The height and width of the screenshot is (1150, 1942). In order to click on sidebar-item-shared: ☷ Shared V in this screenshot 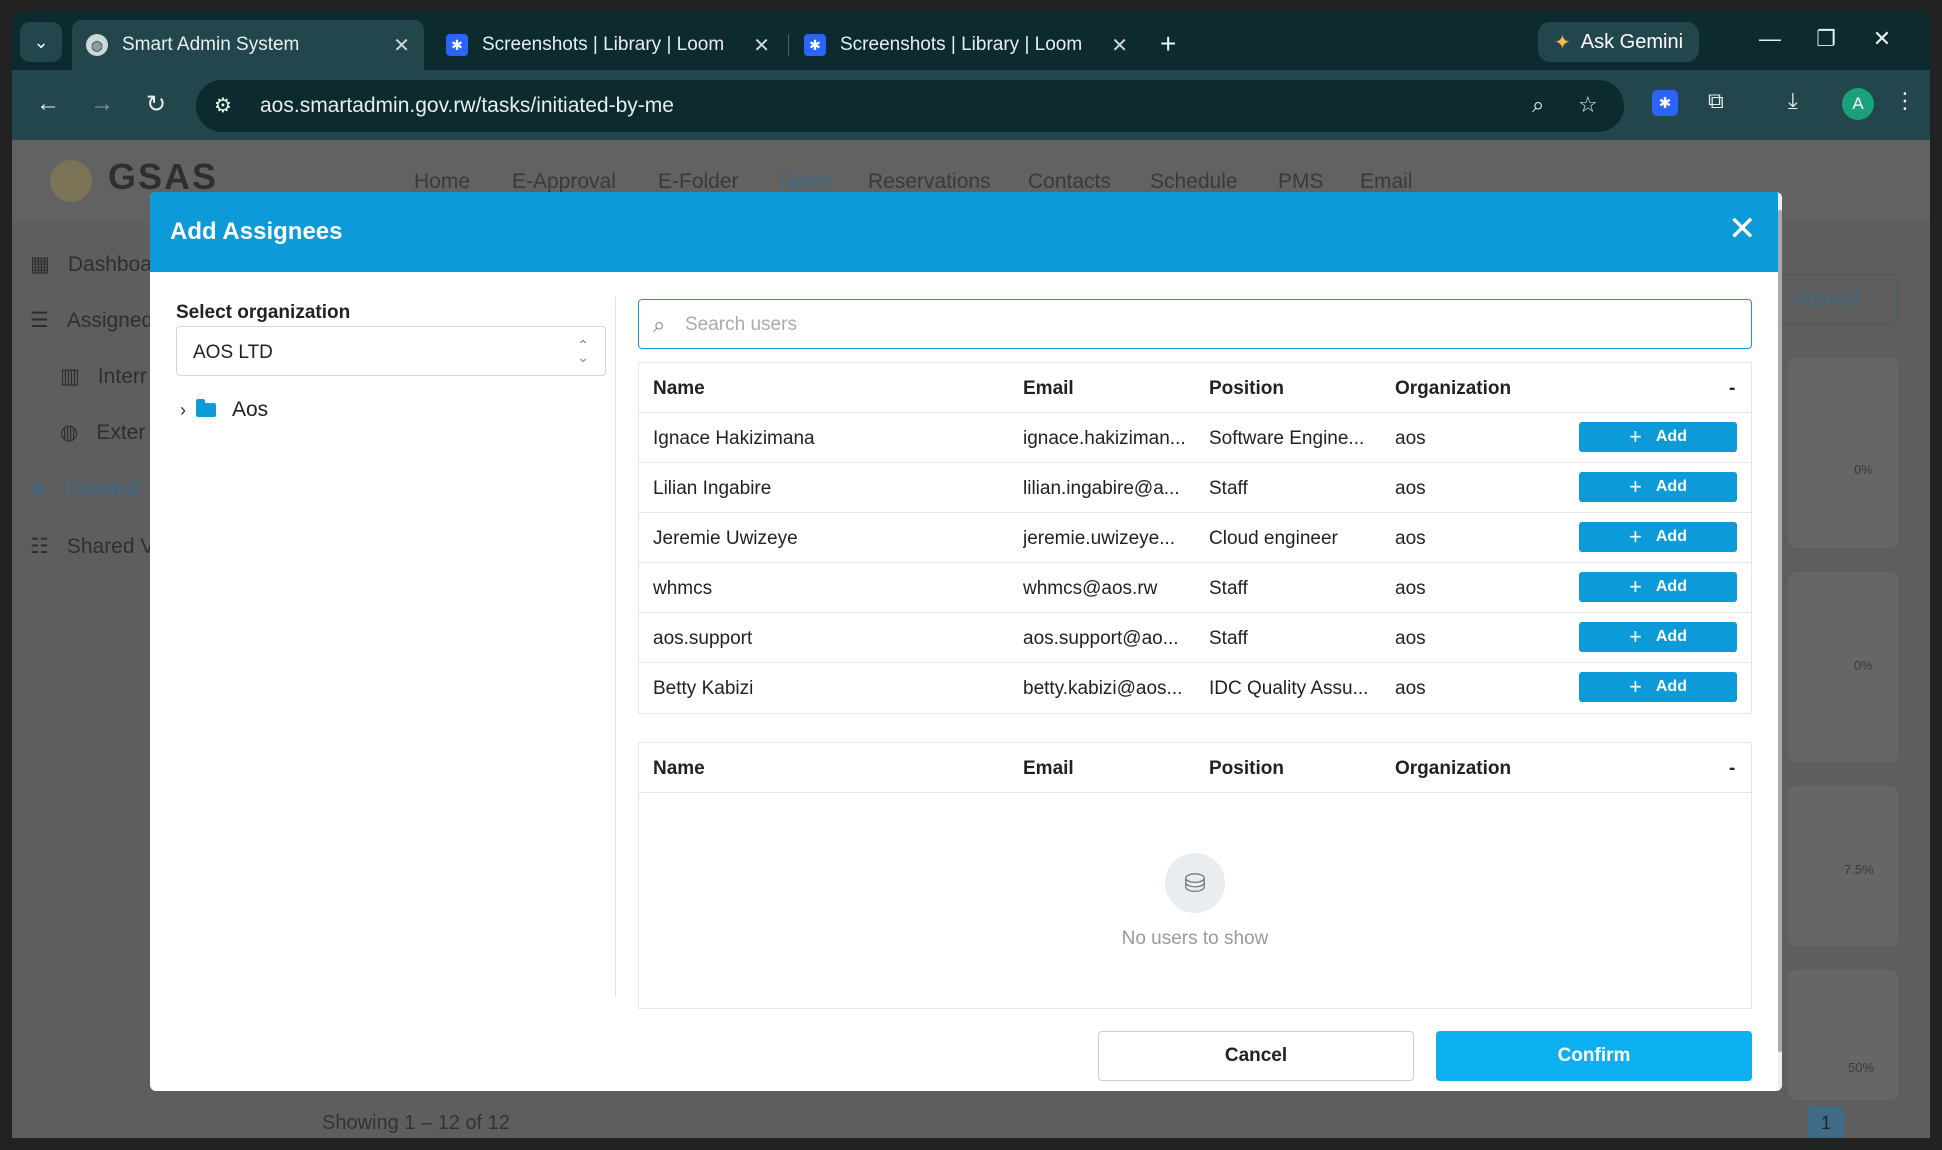, I will do `click(92, 546)`.